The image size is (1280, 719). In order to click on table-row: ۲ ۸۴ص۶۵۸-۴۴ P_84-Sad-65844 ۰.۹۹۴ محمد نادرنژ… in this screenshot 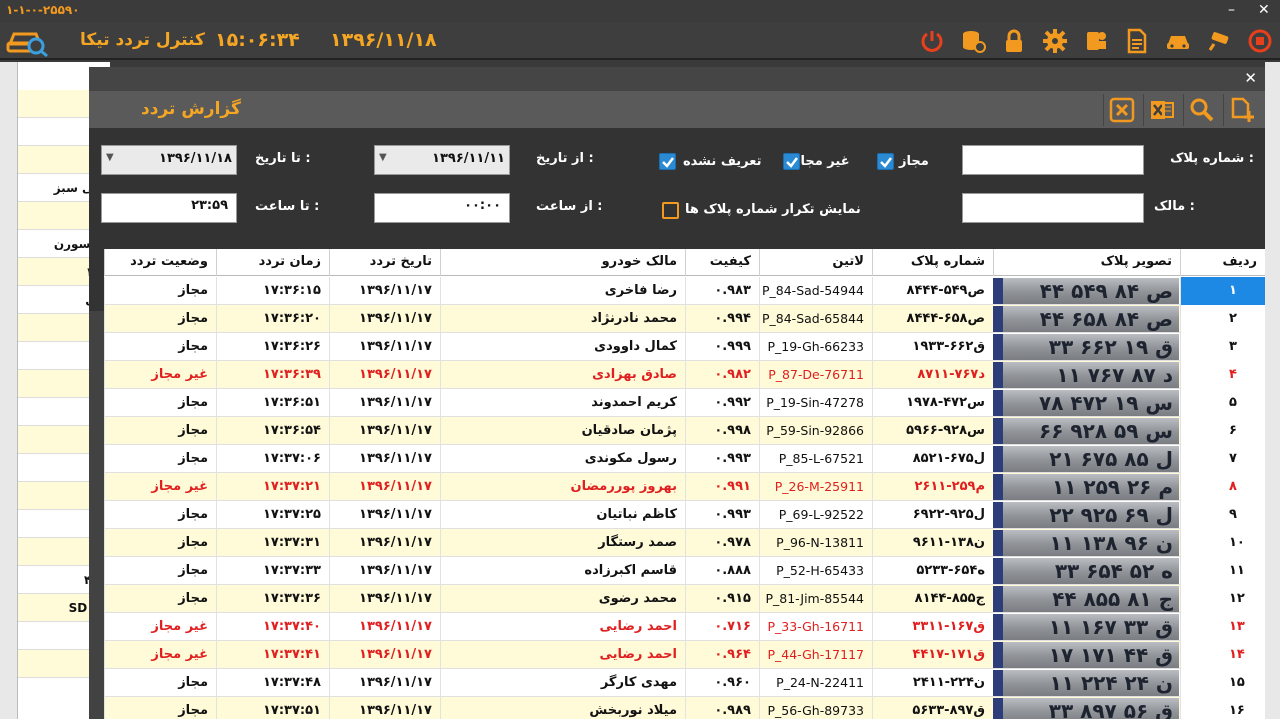, I will do `click(684, 319)`.